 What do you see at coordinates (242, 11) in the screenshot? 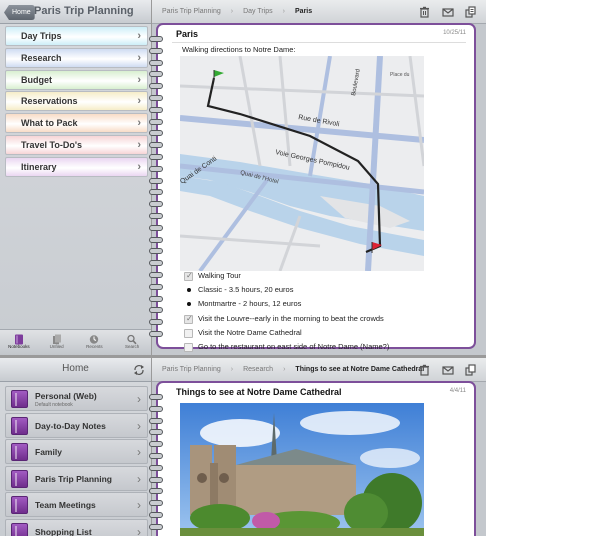
I see `breadcrumb: Paris Trip Planning › Day Trips › Paris` at bounding box center [242, 11].